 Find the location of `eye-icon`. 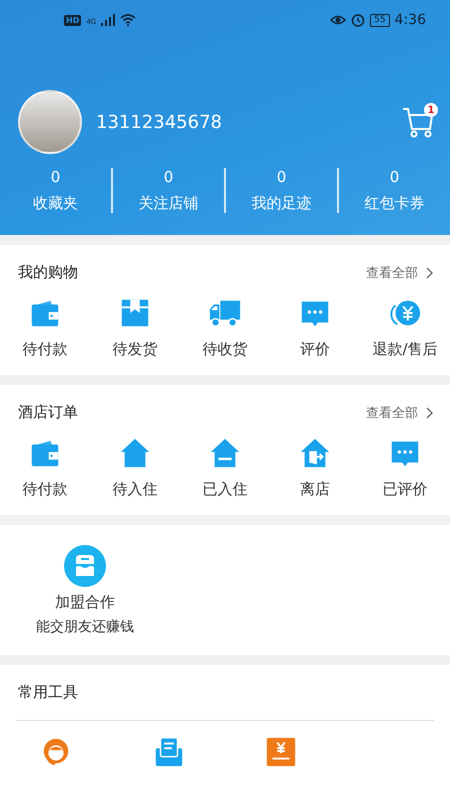

eye-icon is located at coordinates (338, 20).